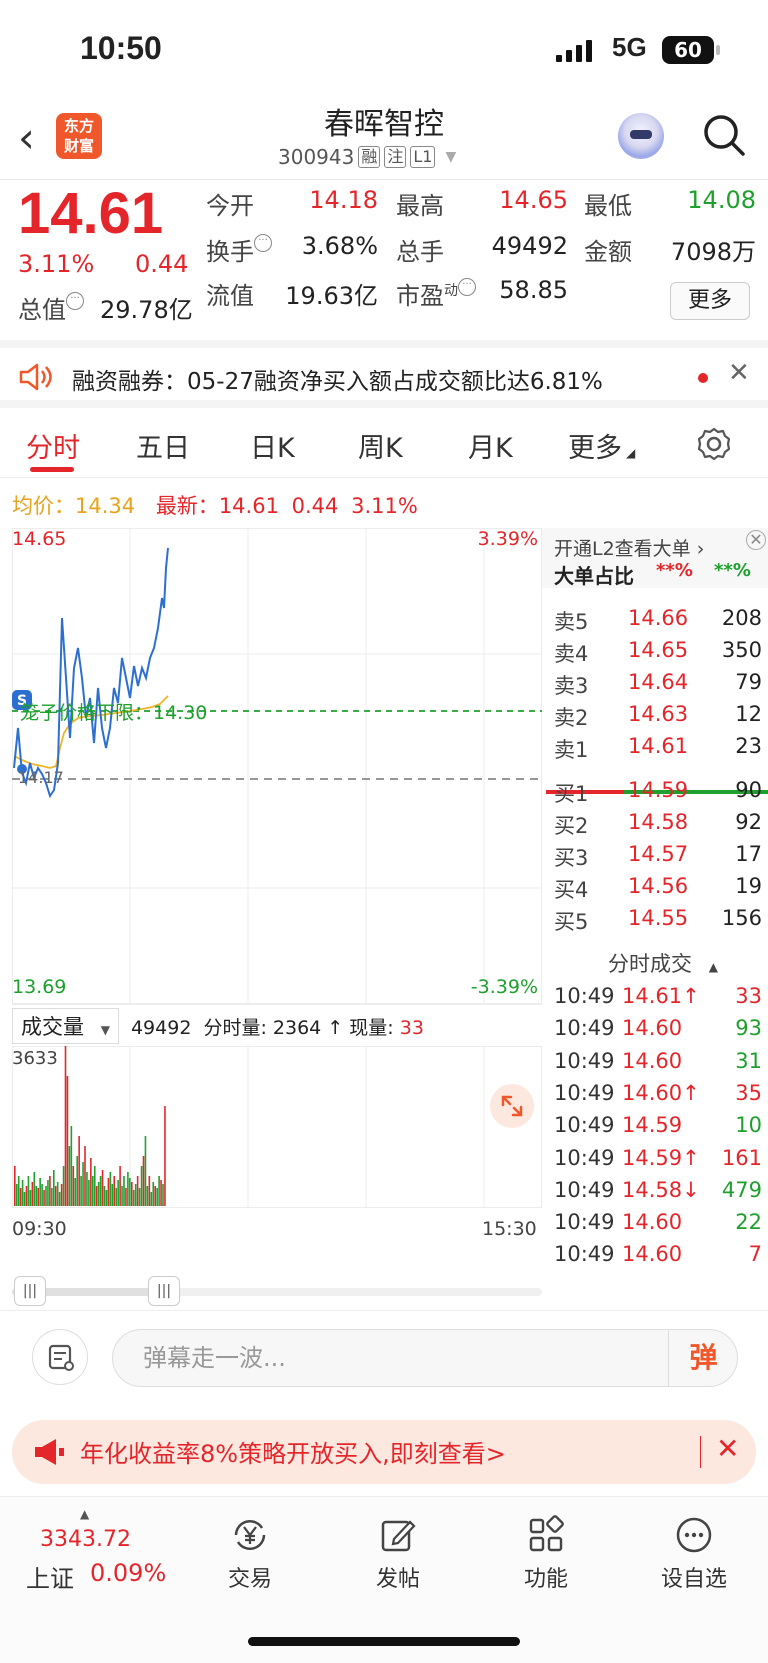  What do you see at coordinates (384, 1641) in the screenshot?
I see `home-indicator` at bounding box center [384, 1641].